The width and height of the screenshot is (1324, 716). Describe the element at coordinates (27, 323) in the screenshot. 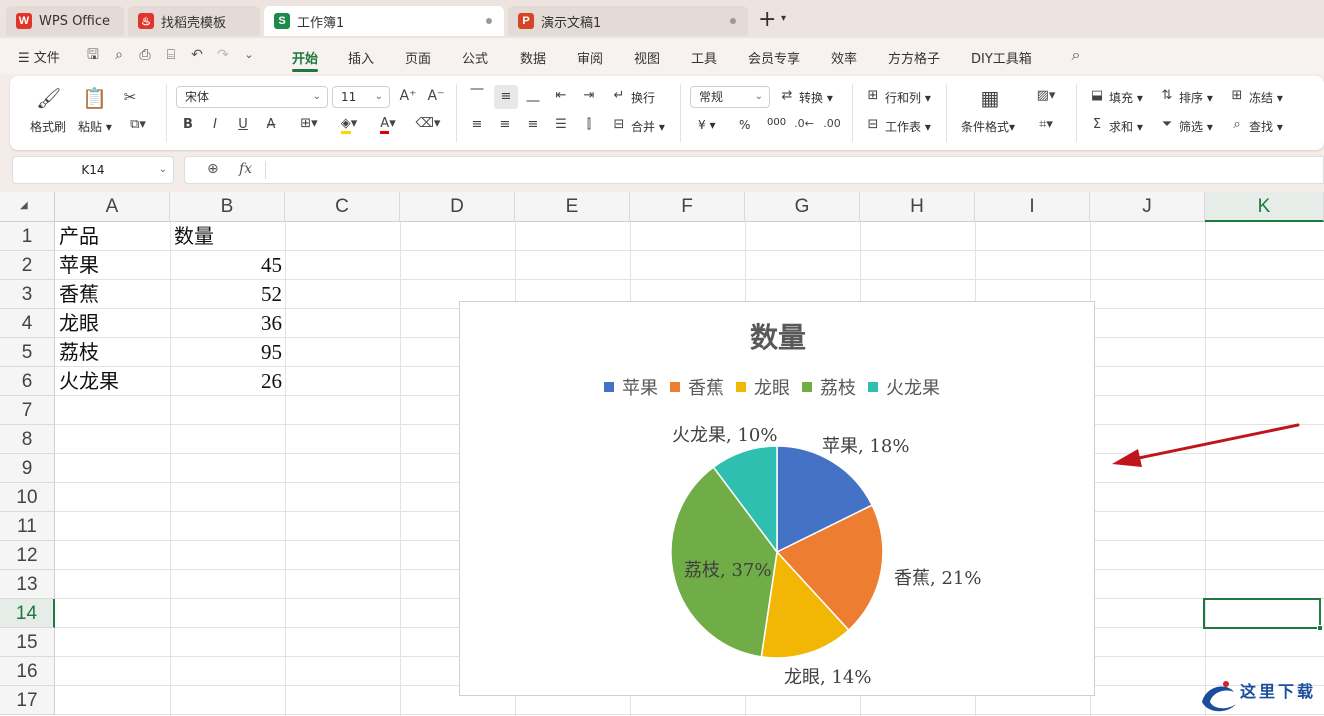

I see `row-header: 4` at that location.